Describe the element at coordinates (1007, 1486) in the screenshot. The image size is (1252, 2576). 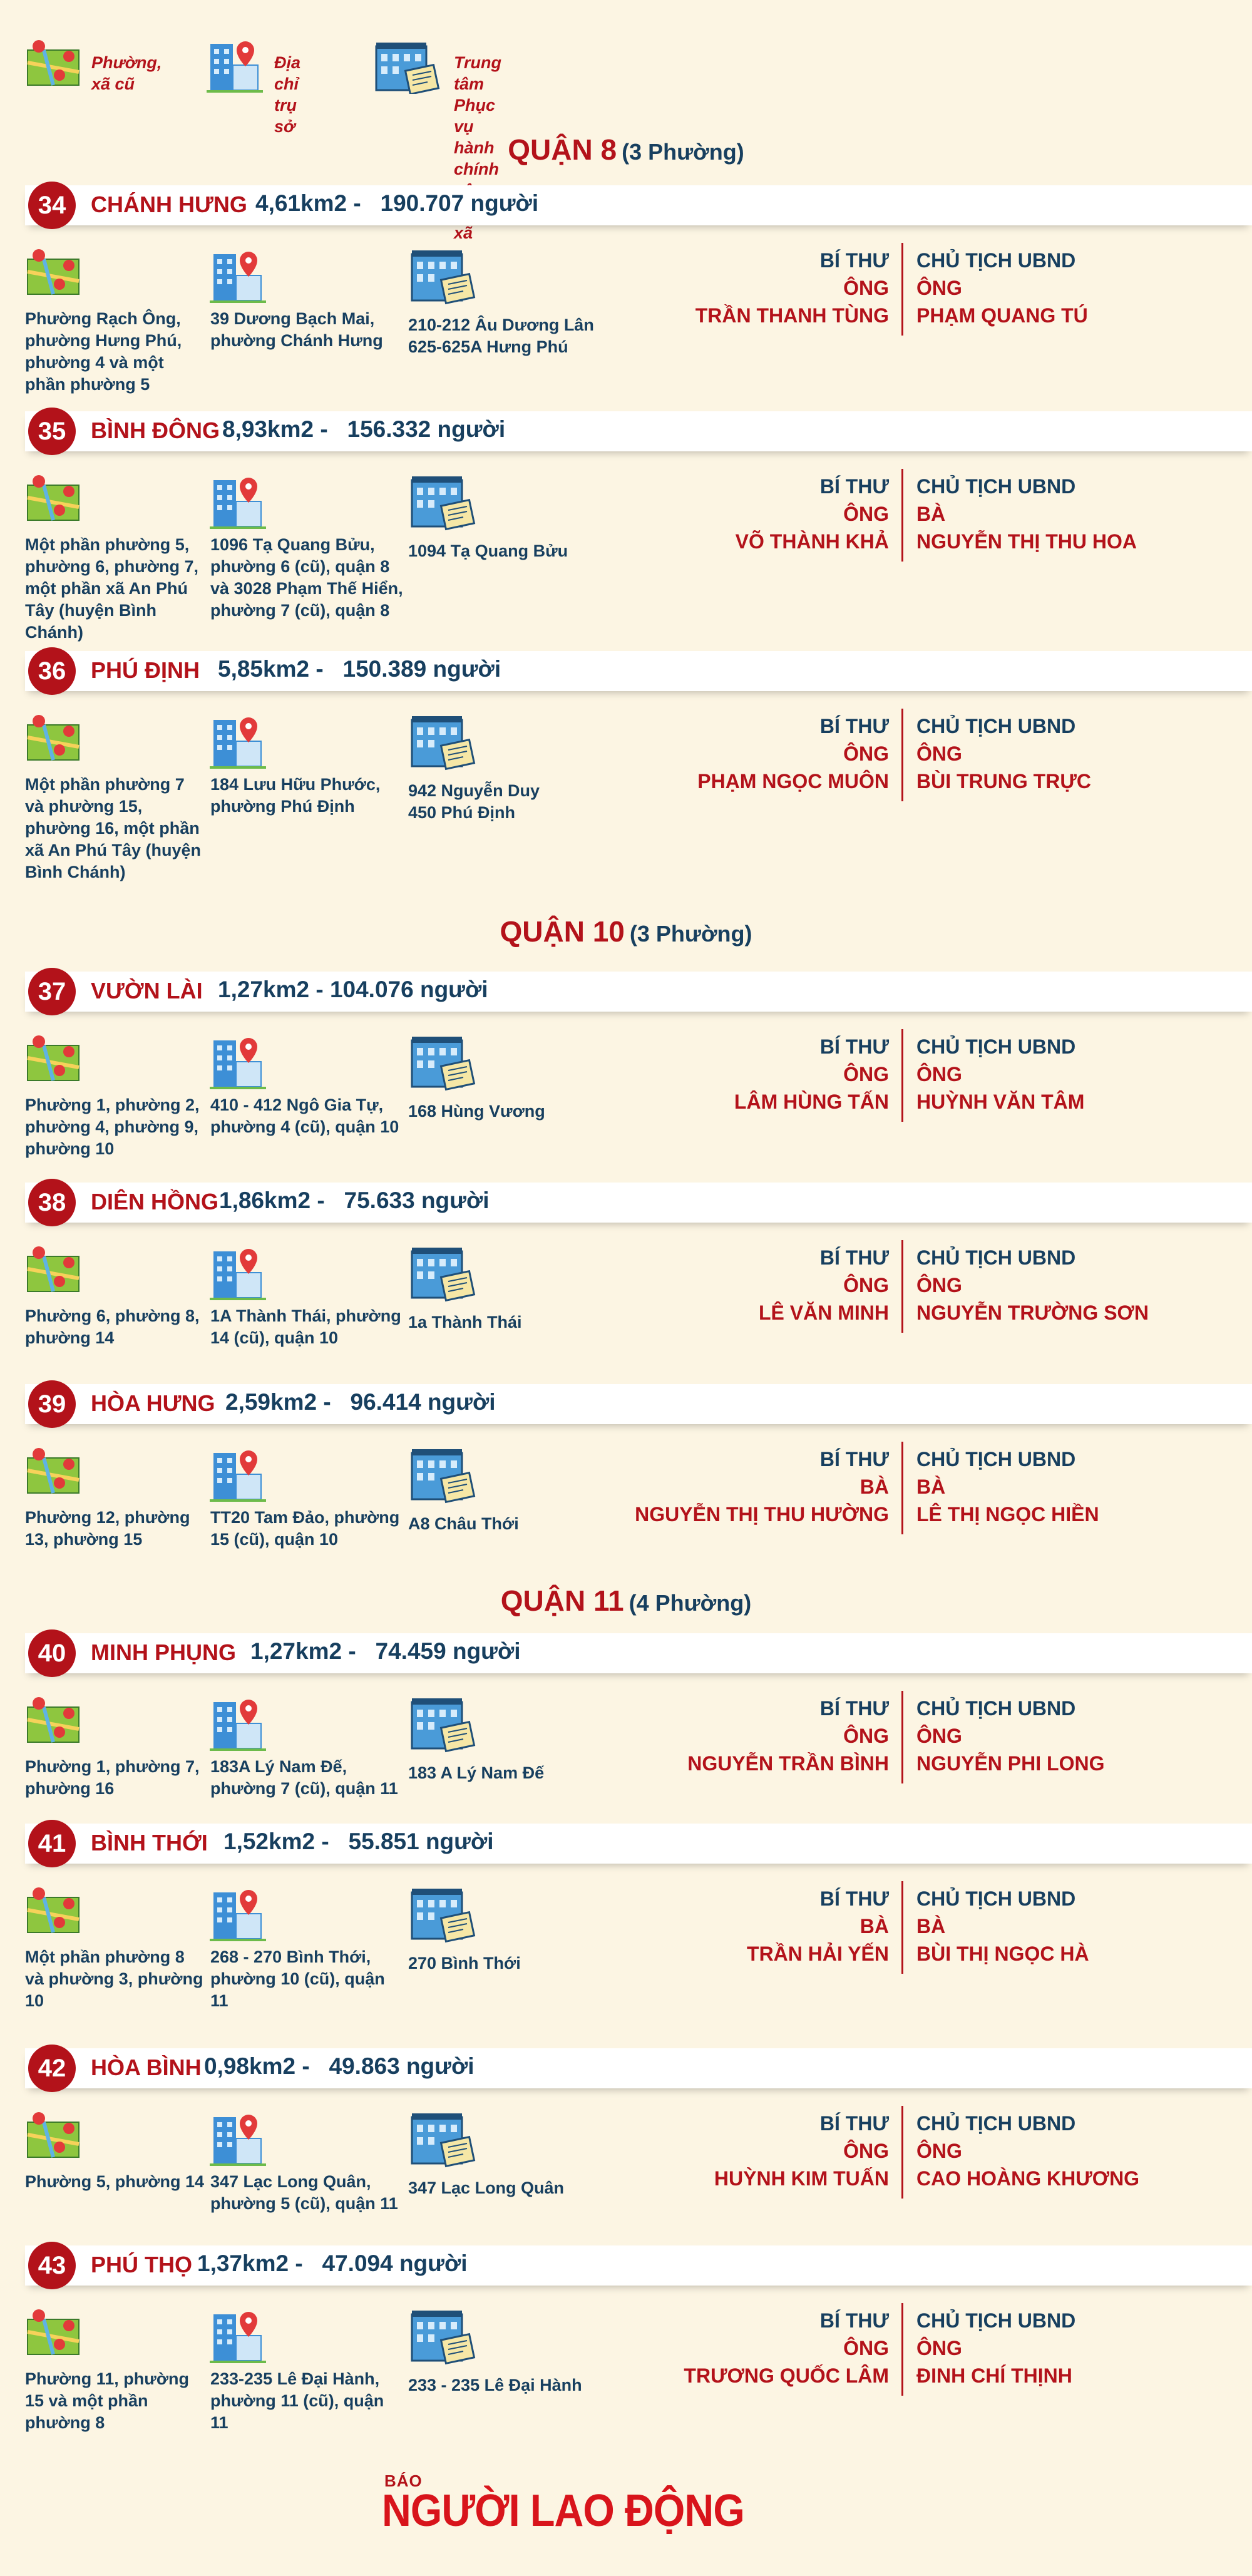
I see `chairman-block: CHỦ TỊCH UBND BÀ LÊ THỊ NGỌC HIỀN` at that location.